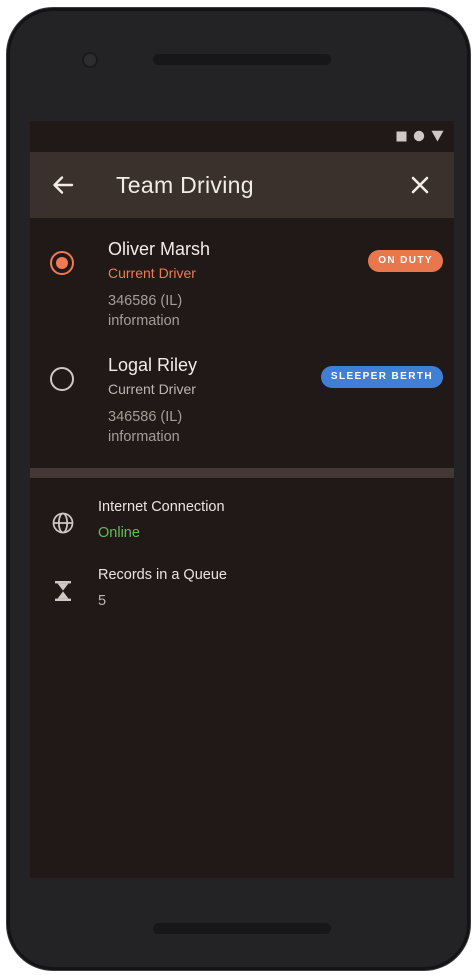 Image resolution: width=475 pixels, height=975 pixels. I want to click on section-divider, so click(242, 473).